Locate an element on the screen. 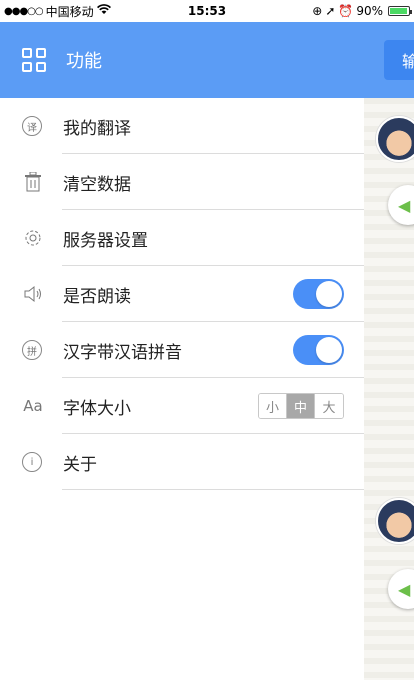  menu-item-label: 服务器设置 is located at coordinates (105, 240).